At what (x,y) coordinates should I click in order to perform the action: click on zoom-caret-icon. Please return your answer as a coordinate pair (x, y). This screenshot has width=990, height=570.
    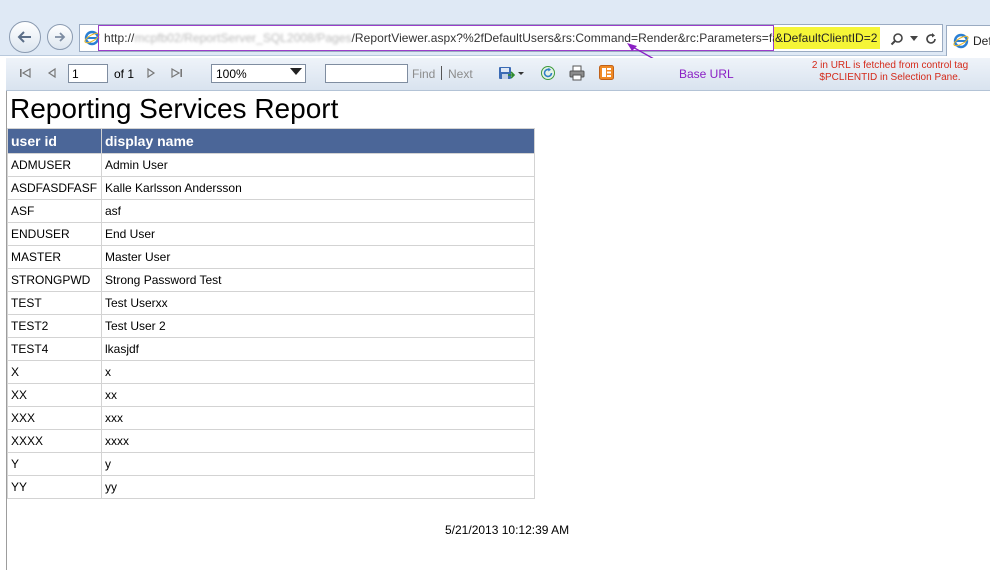
    Looking at the image, I should click on (296, 71).